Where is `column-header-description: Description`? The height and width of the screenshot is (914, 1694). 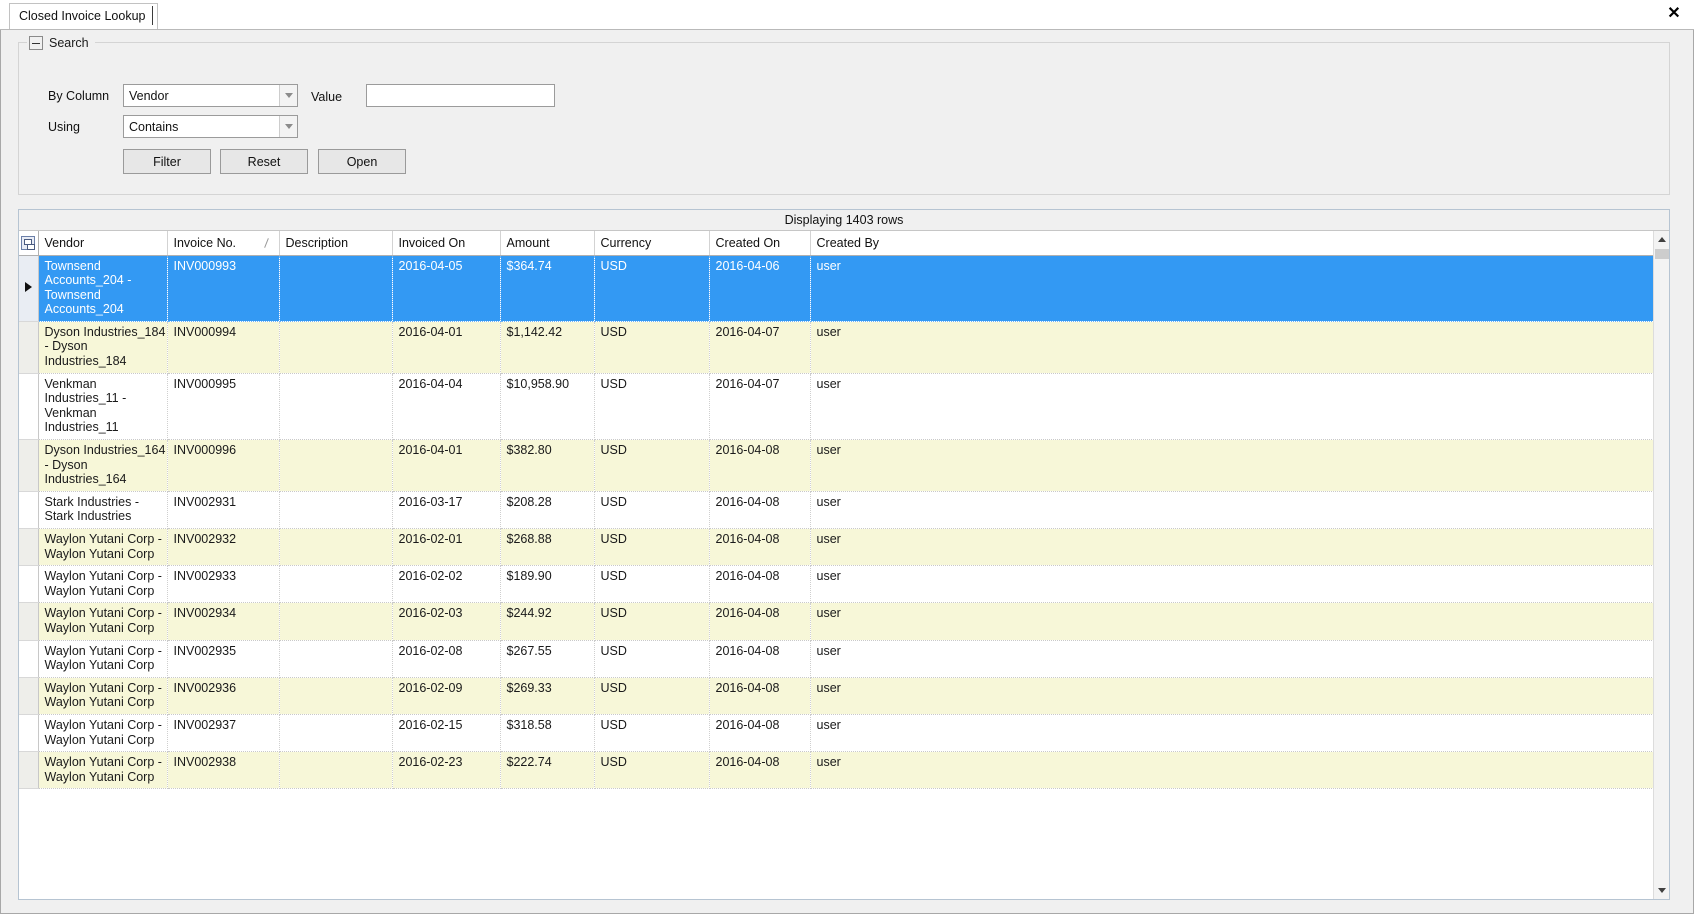
column-header-description: Description is located at coordinates (336, 243).